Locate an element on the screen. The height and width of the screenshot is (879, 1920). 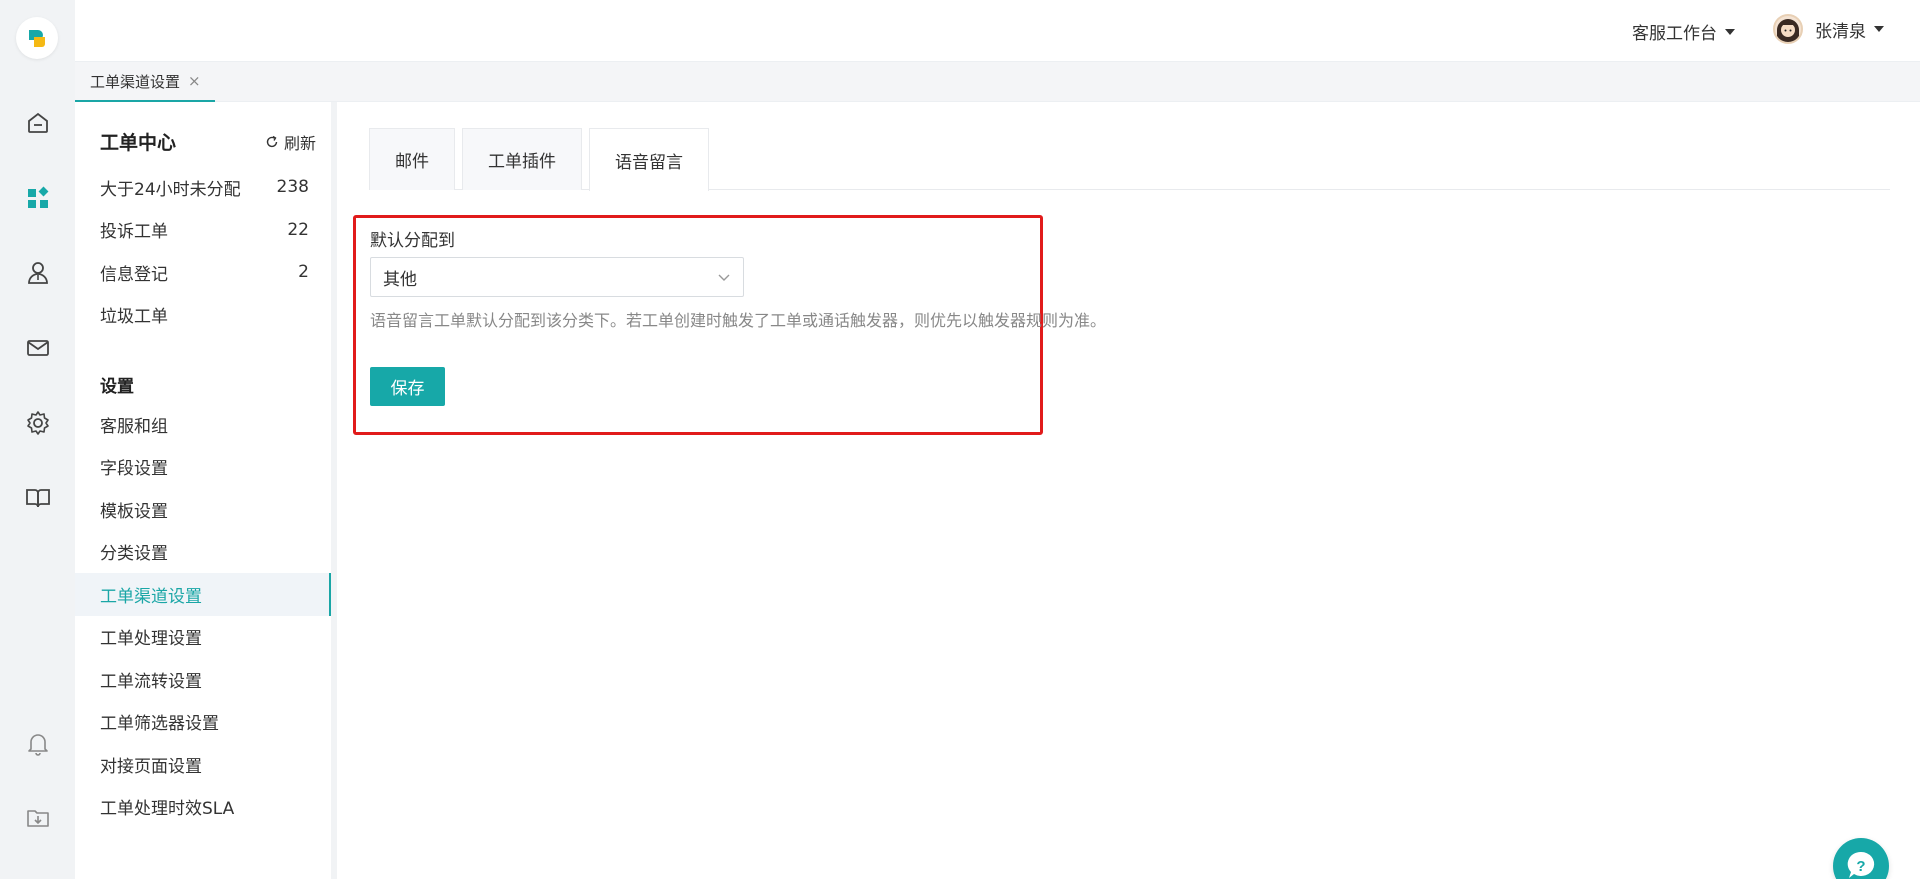
queue-label: 信息登记 is located at coordinates (134, 274).